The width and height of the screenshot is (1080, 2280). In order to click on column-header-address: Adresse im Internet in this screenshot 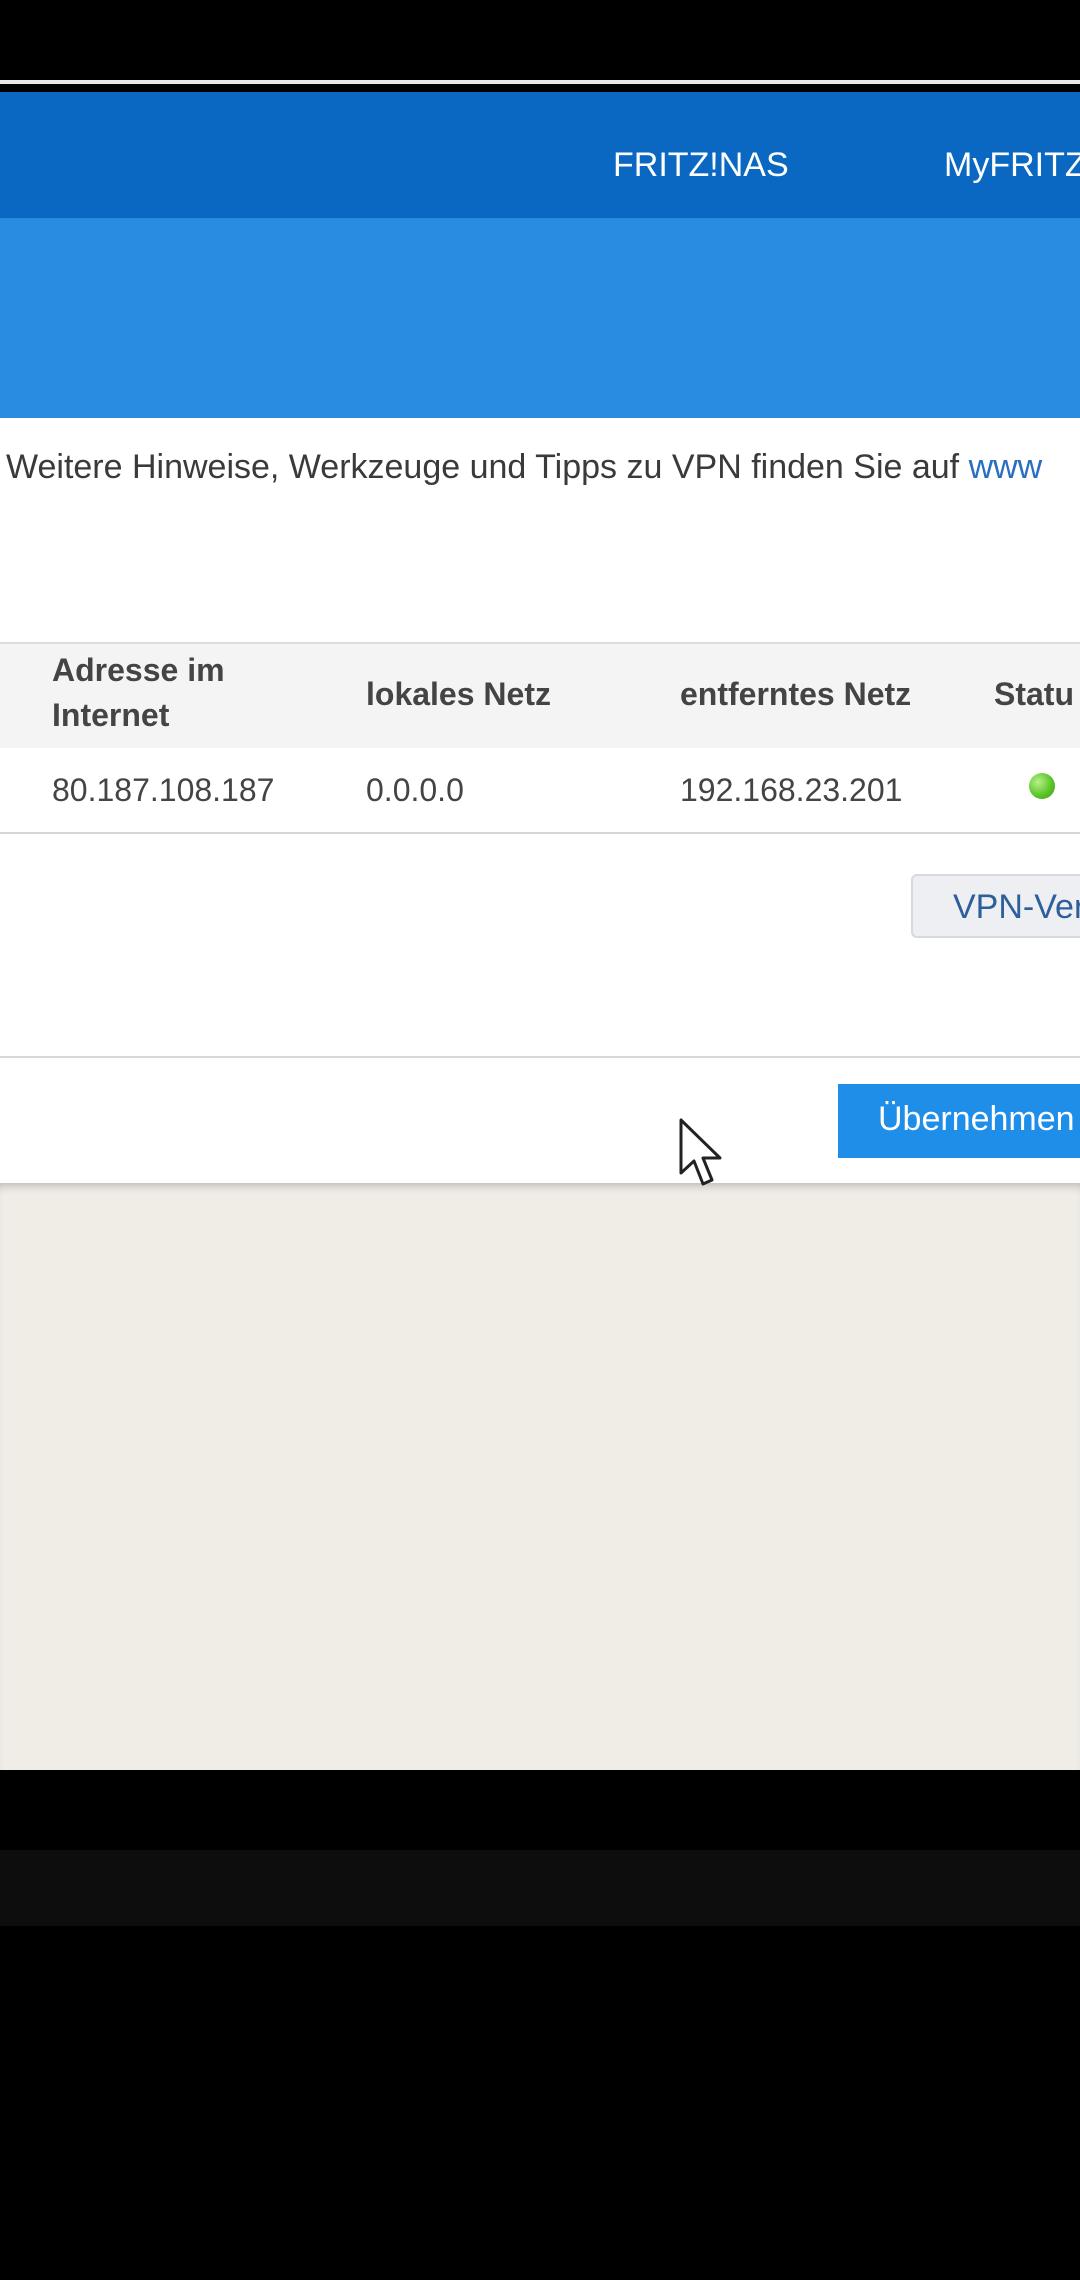, I will do `click(138, 693)`.